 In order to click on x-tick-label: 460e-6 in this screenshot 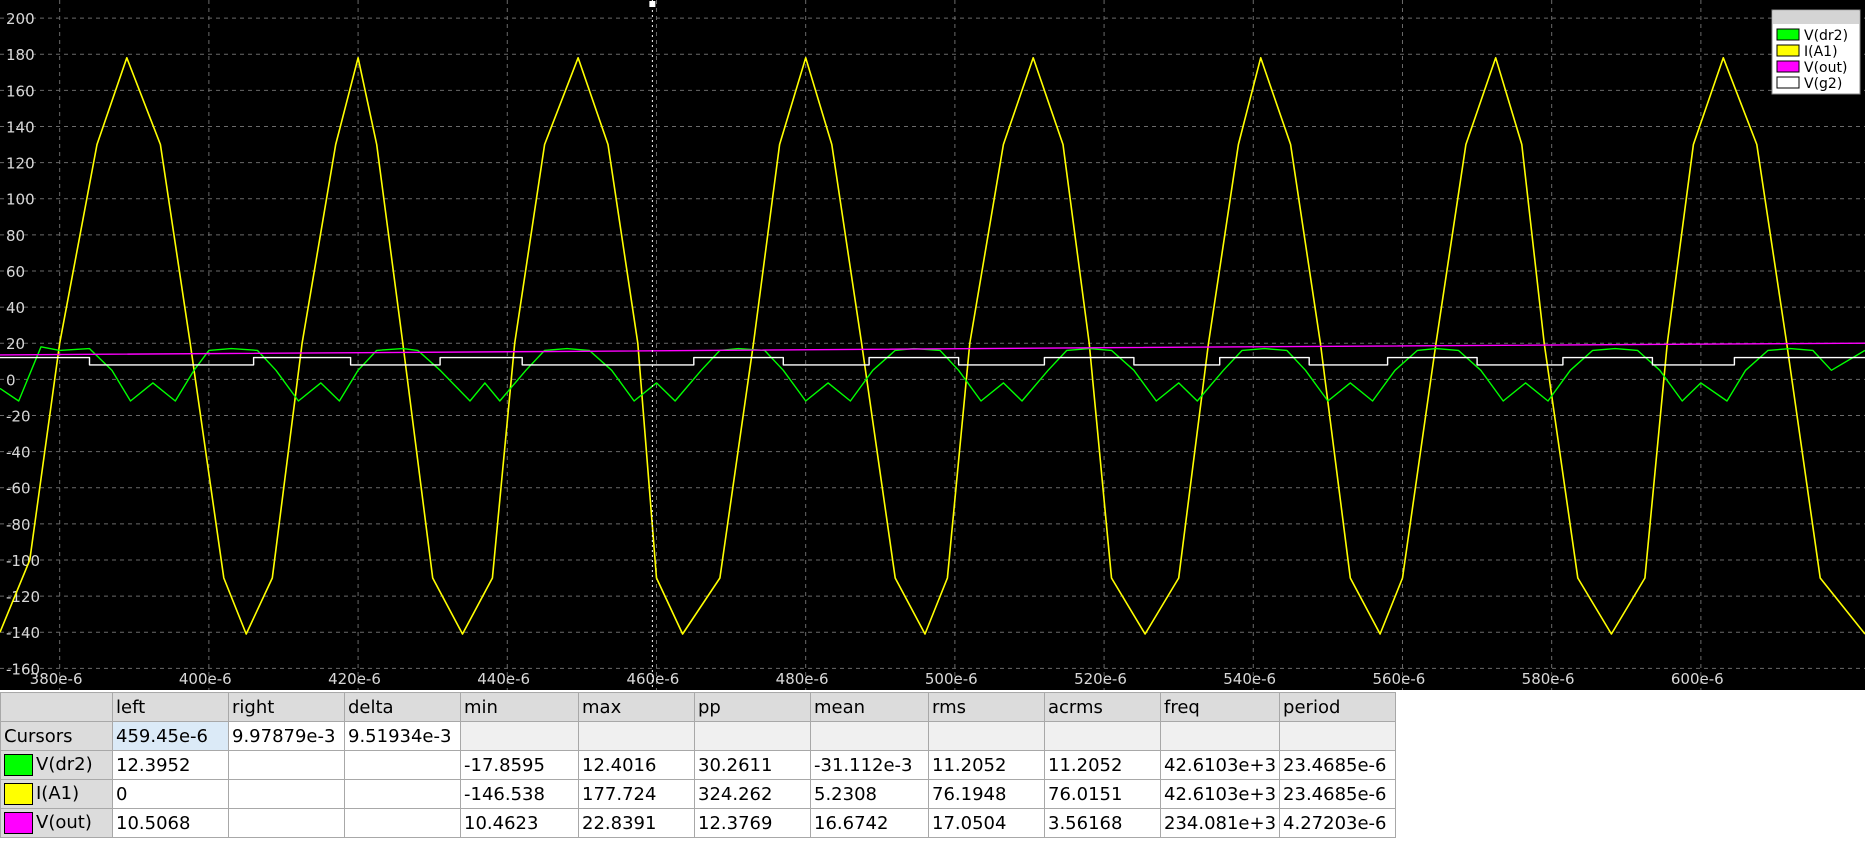, I will do `click(652, 679)`.